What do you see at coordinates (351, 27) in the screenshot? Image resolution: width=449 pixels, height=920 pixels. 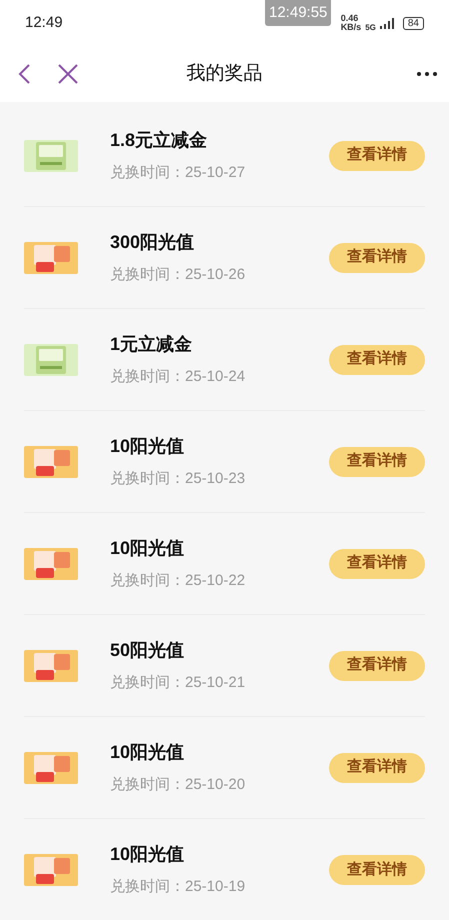 I see `speed-unit: KB/s` at bounding box center [351, 27].